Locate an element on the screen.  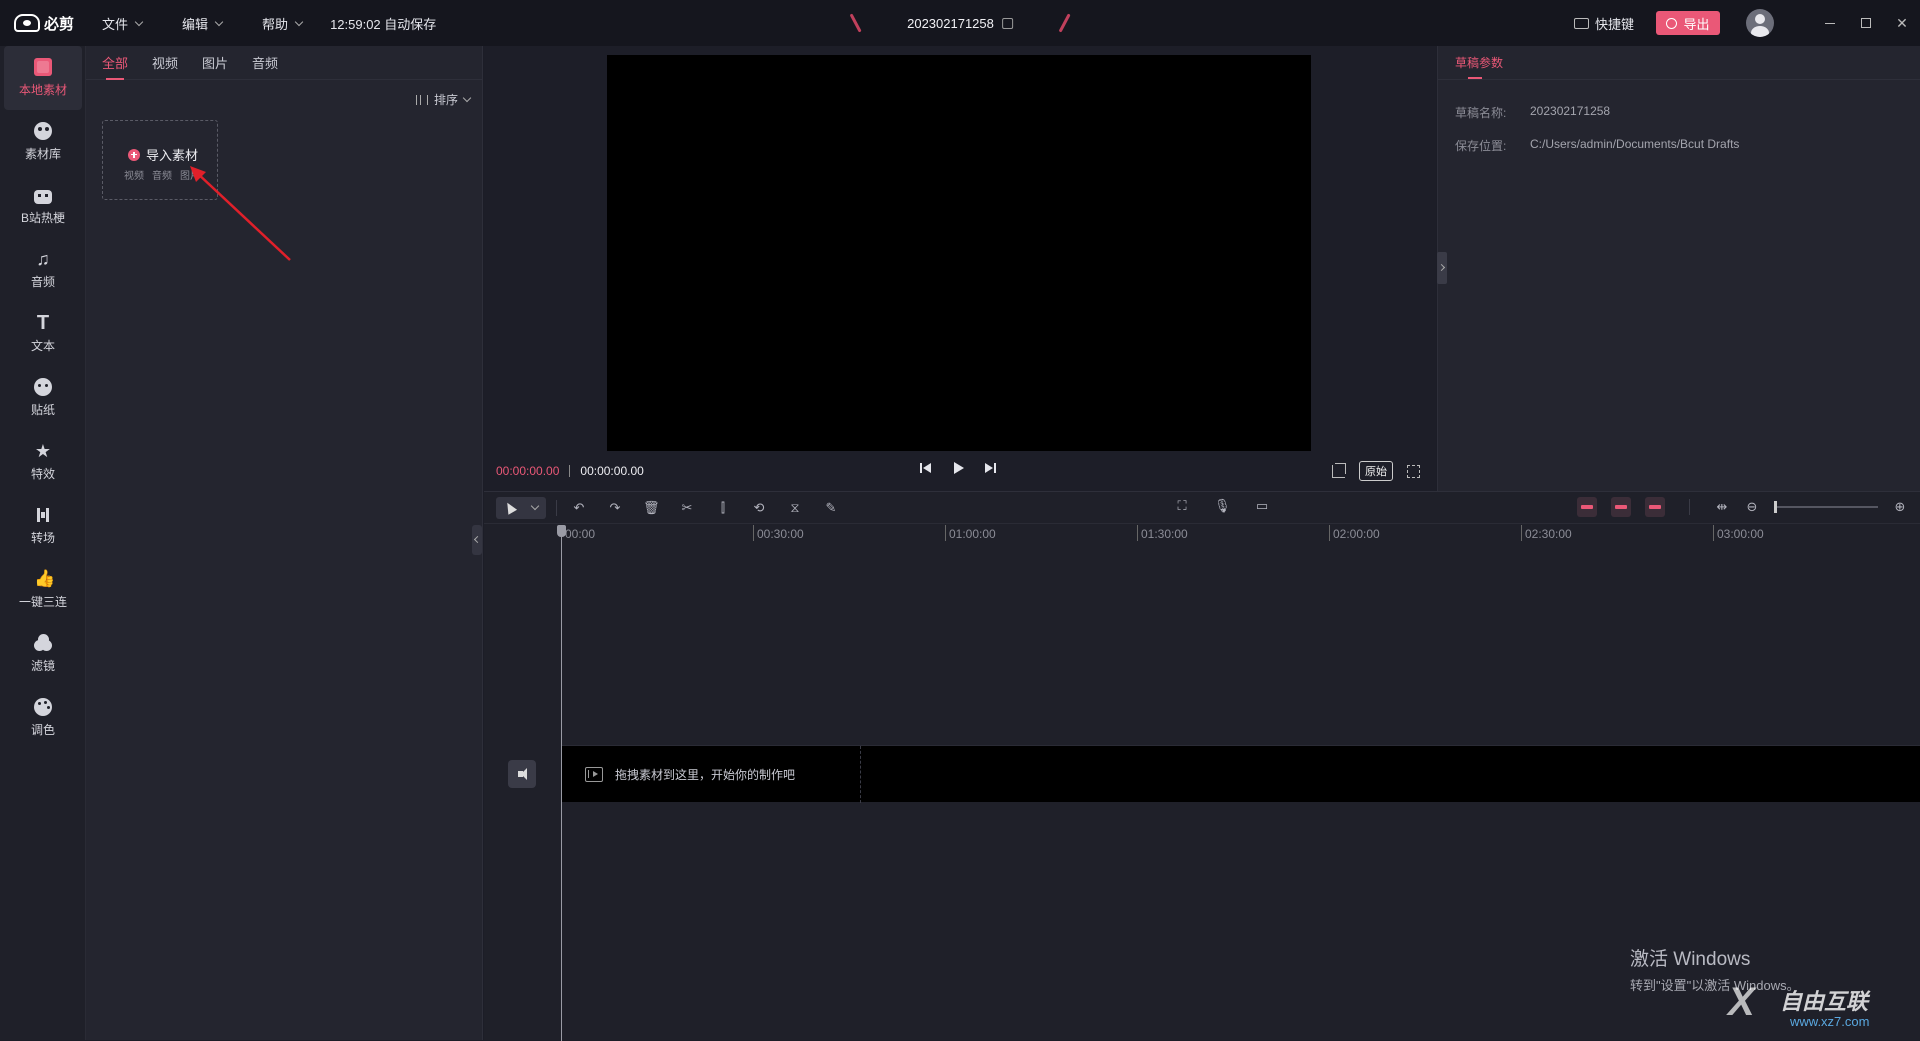
mirror-icon: ⧖ is located at coordinates (795, 507).